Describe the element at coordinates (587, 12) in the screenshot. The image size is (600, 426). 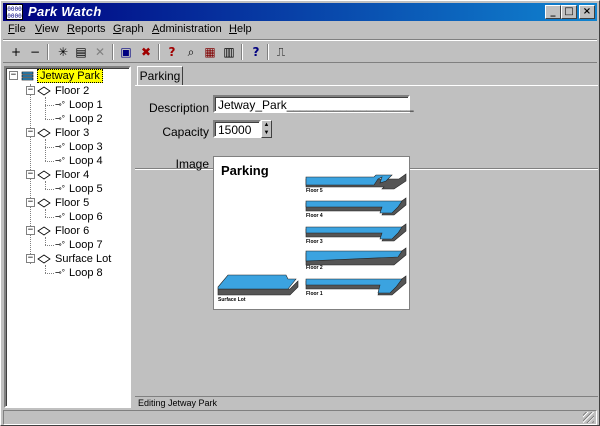
I see `close-button: ×` at that location.